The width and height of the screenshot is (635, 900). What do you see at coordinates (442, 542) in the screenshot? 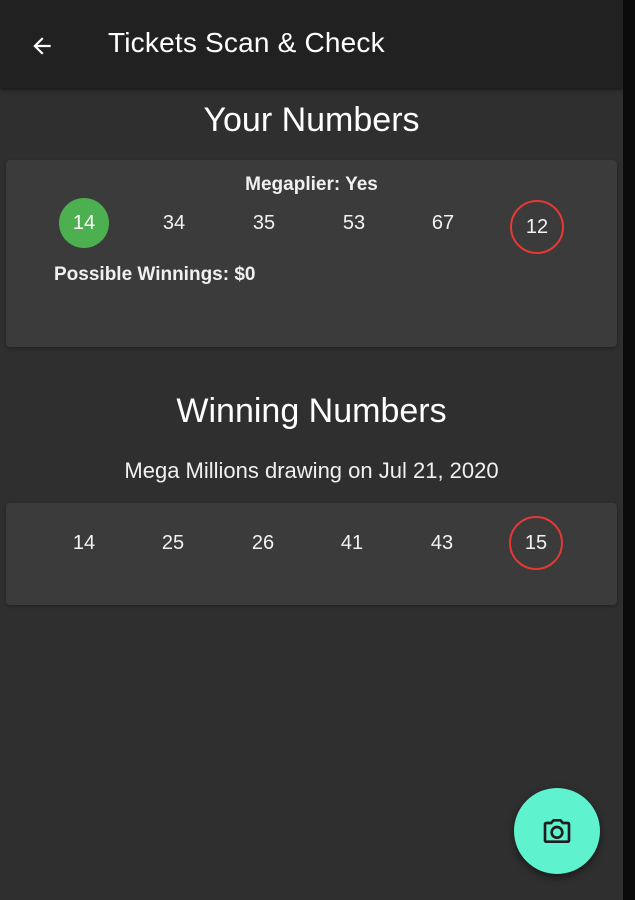
I see `winning-number-ball-5: 43` at bounding box center [442, 542].